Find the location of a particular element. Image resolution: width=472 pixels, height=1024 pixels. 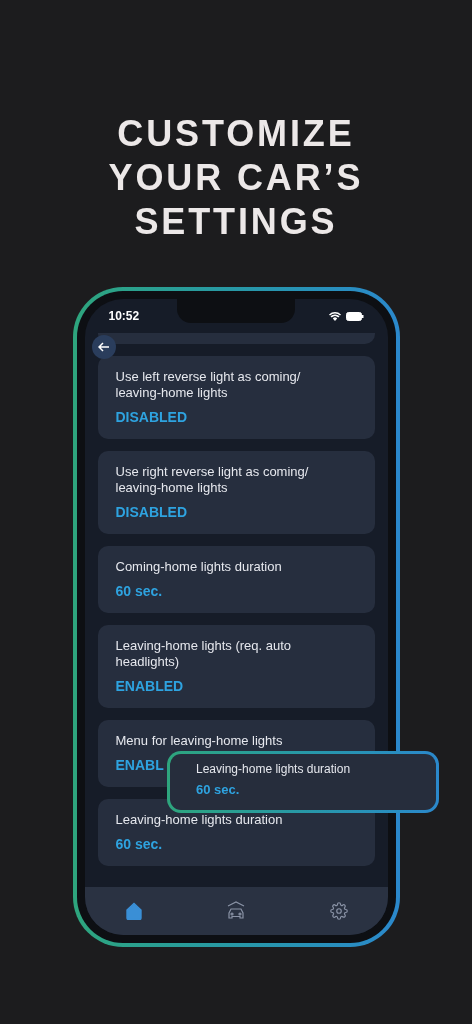

headline: YOUR CAR’S is located at coordinates (236, 178).